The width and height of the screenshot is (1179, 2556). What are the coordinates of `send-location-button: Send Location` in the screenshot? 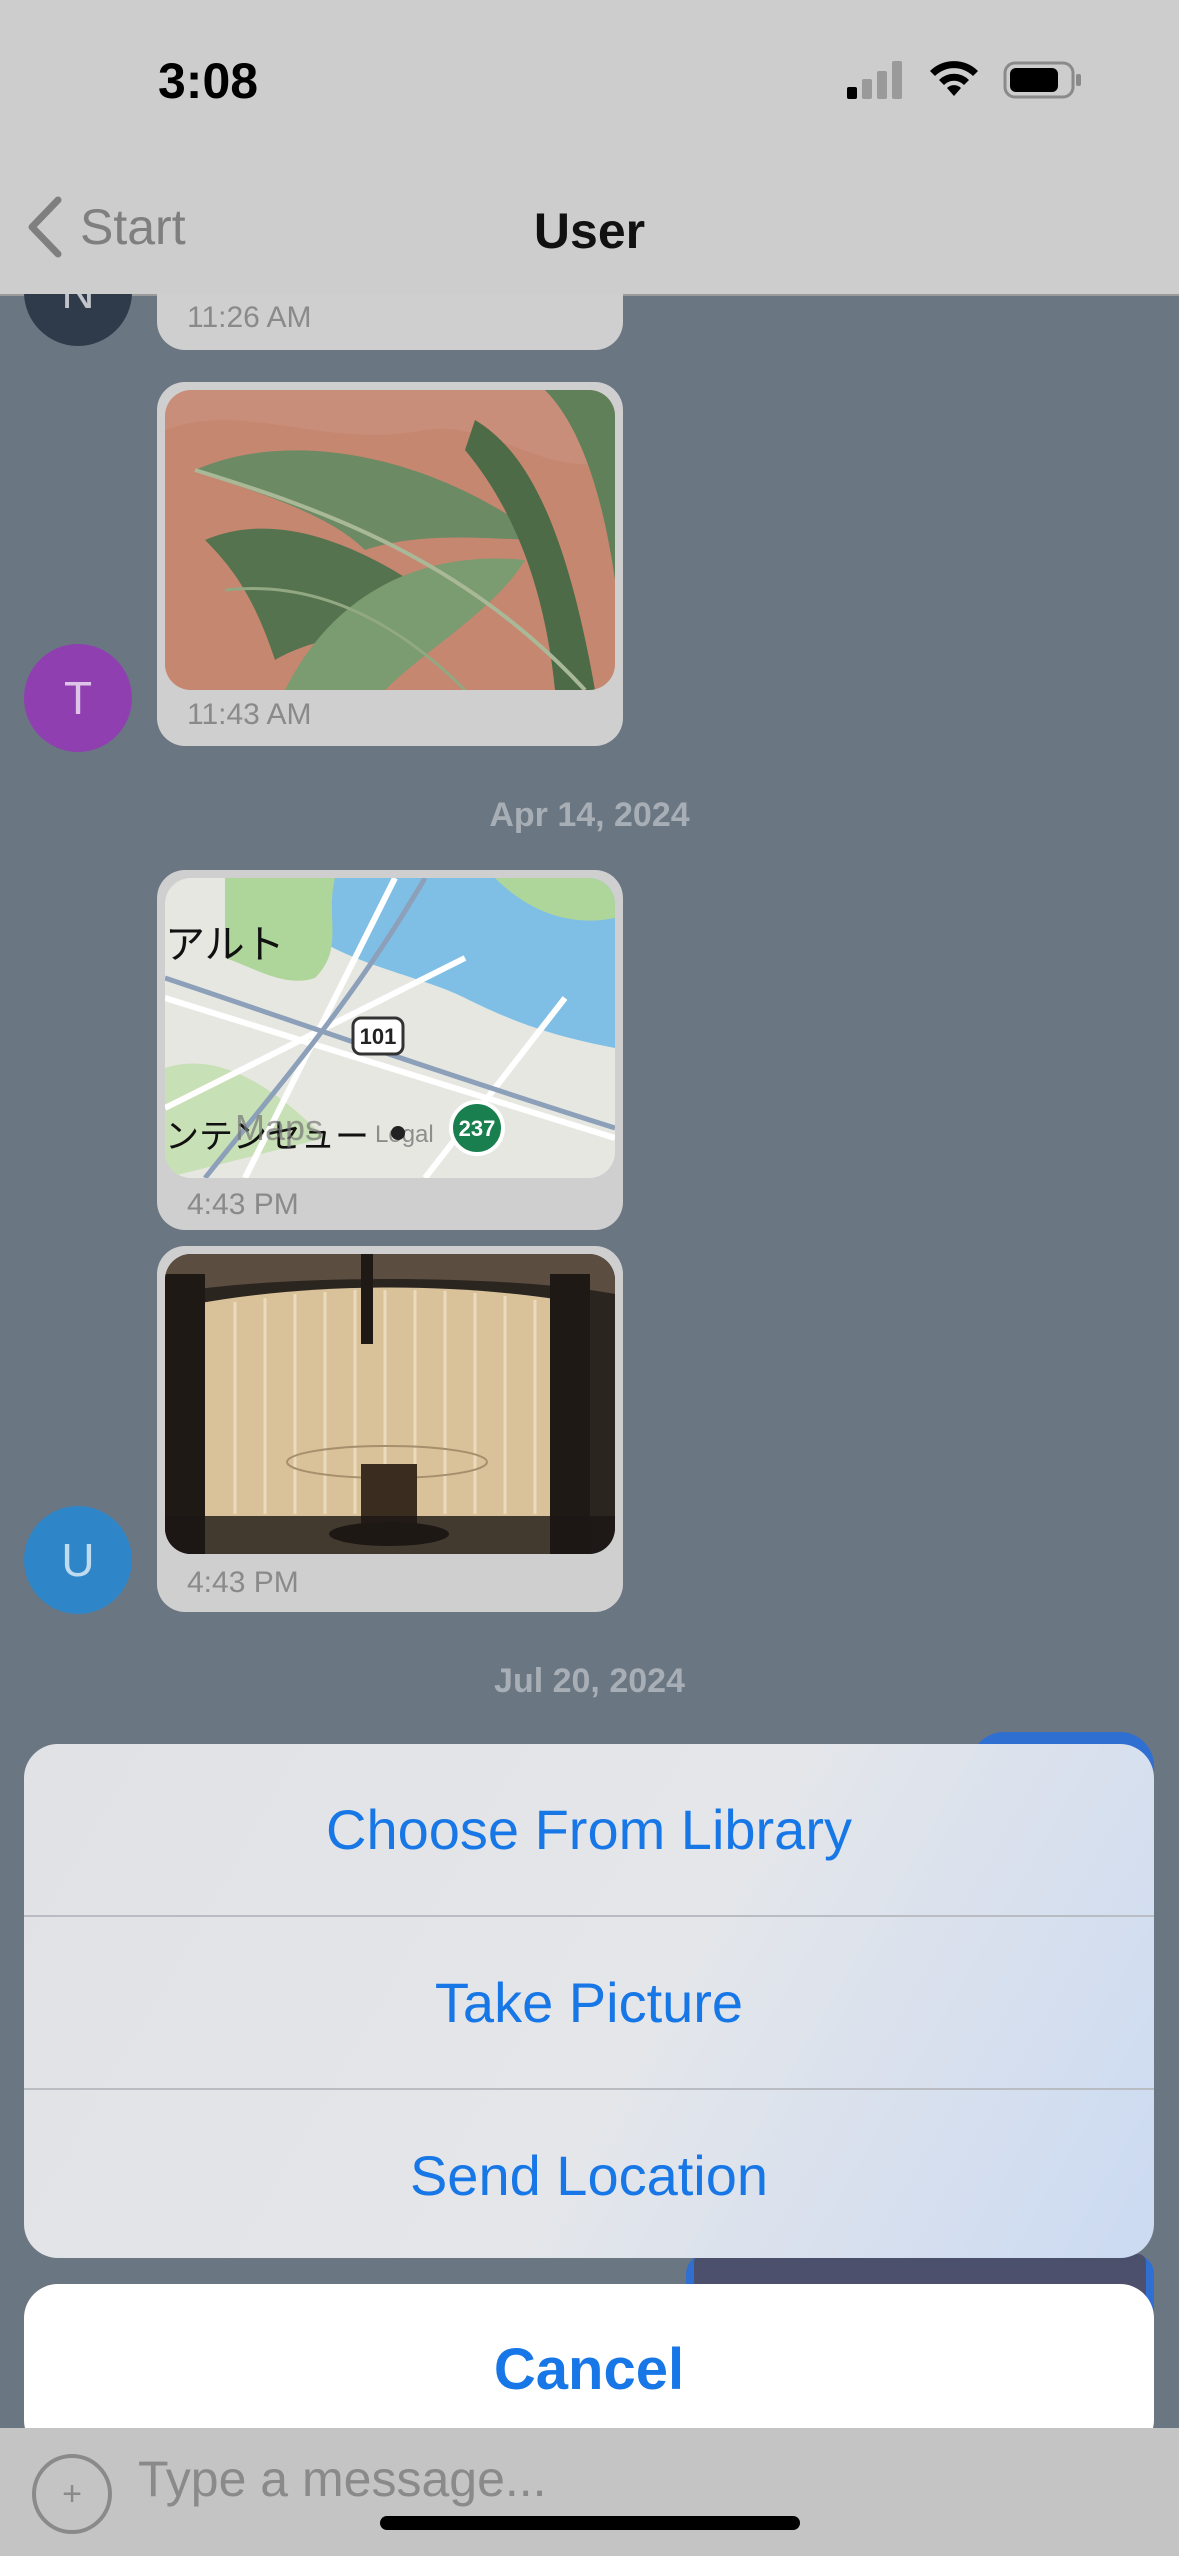 It's located at (589, 2174).